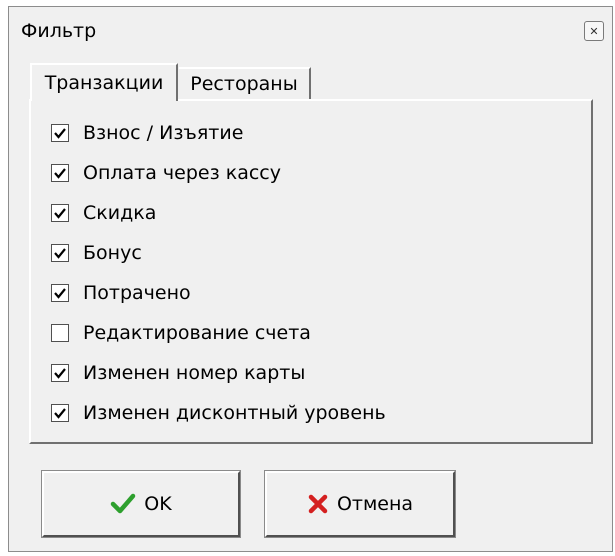 This screenshot has height=556, width=615. I want to click on checkbox-label: Бонус, so click(112, 253).